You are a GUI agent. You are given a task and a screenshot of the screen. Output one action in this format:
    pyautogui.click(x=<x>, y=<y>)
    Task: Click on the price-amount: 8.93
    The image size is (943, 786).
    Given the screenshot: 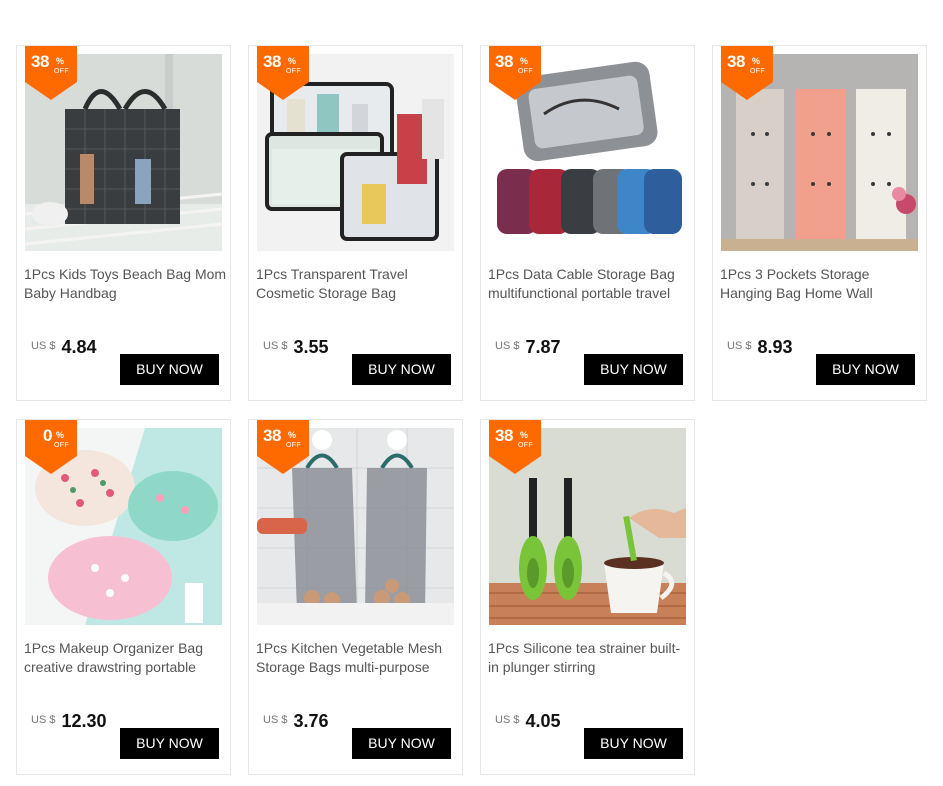 What is the action you would take?
    pyautogui.click(x=775, y=347)
    